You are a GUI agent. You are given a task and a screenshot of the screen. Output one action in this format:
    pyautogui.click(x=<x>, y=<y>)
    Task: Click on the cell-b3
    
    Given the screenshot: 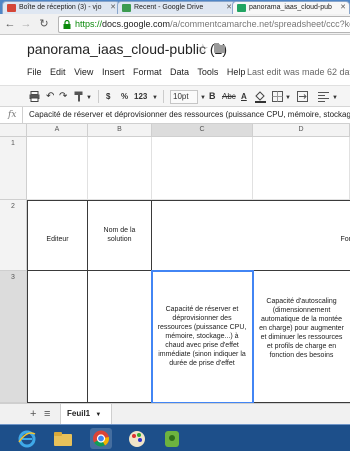 What is the action you would take?
    pyautogui.click(x=120, y=337)
    